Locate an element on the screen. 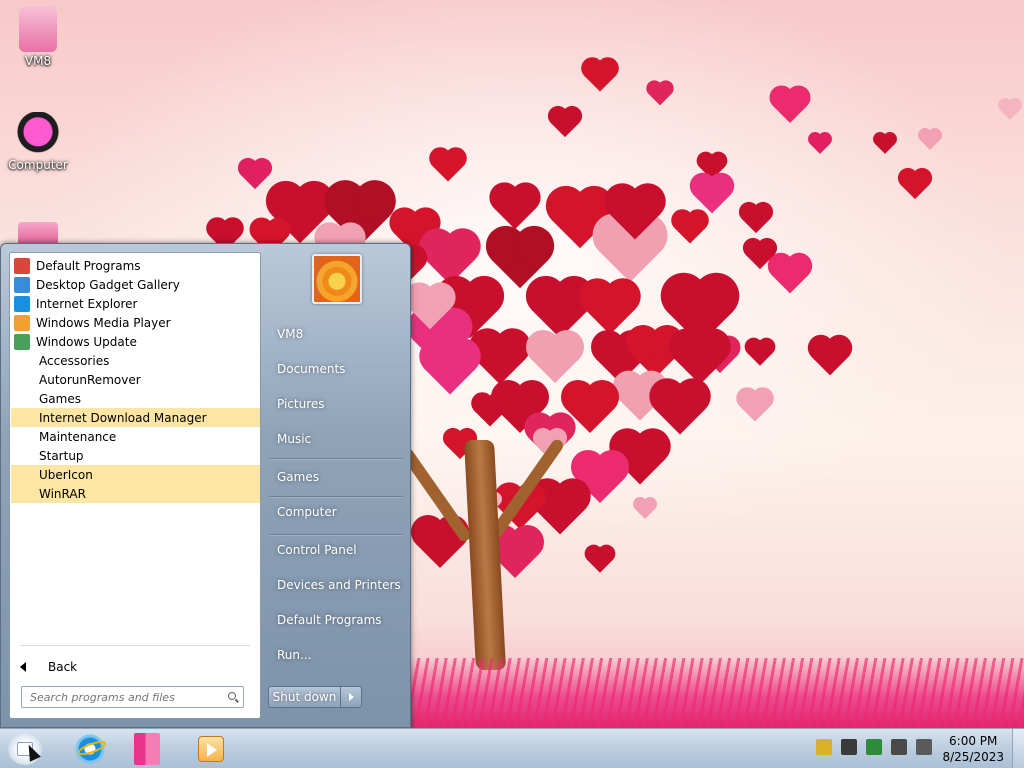 This screenshot has width=1024, height=768. program-item: WinRAR is located at coordinates (135, 493).